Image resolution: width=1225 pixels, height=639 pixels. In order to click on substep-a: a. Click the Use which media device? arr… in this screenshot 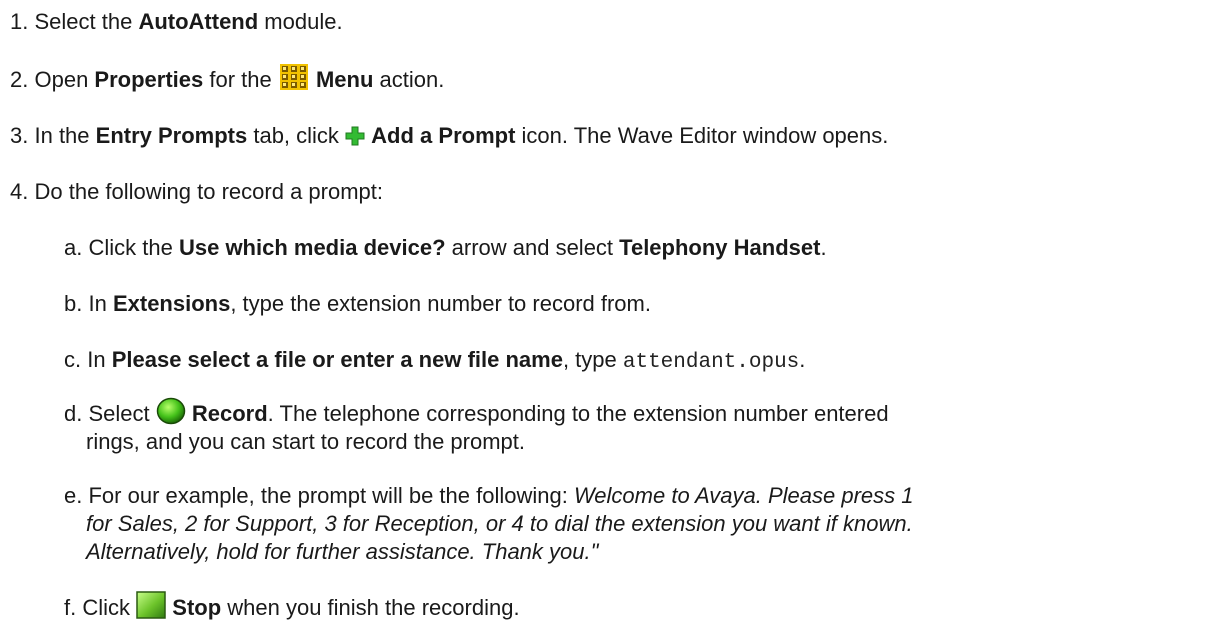, I will do `click(445, 248)`.